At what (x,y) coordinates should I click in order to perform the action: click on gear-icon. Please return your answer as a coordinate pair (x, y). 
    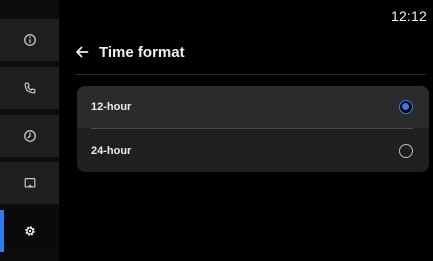
    Looking at the image, I should click on (29, 231).